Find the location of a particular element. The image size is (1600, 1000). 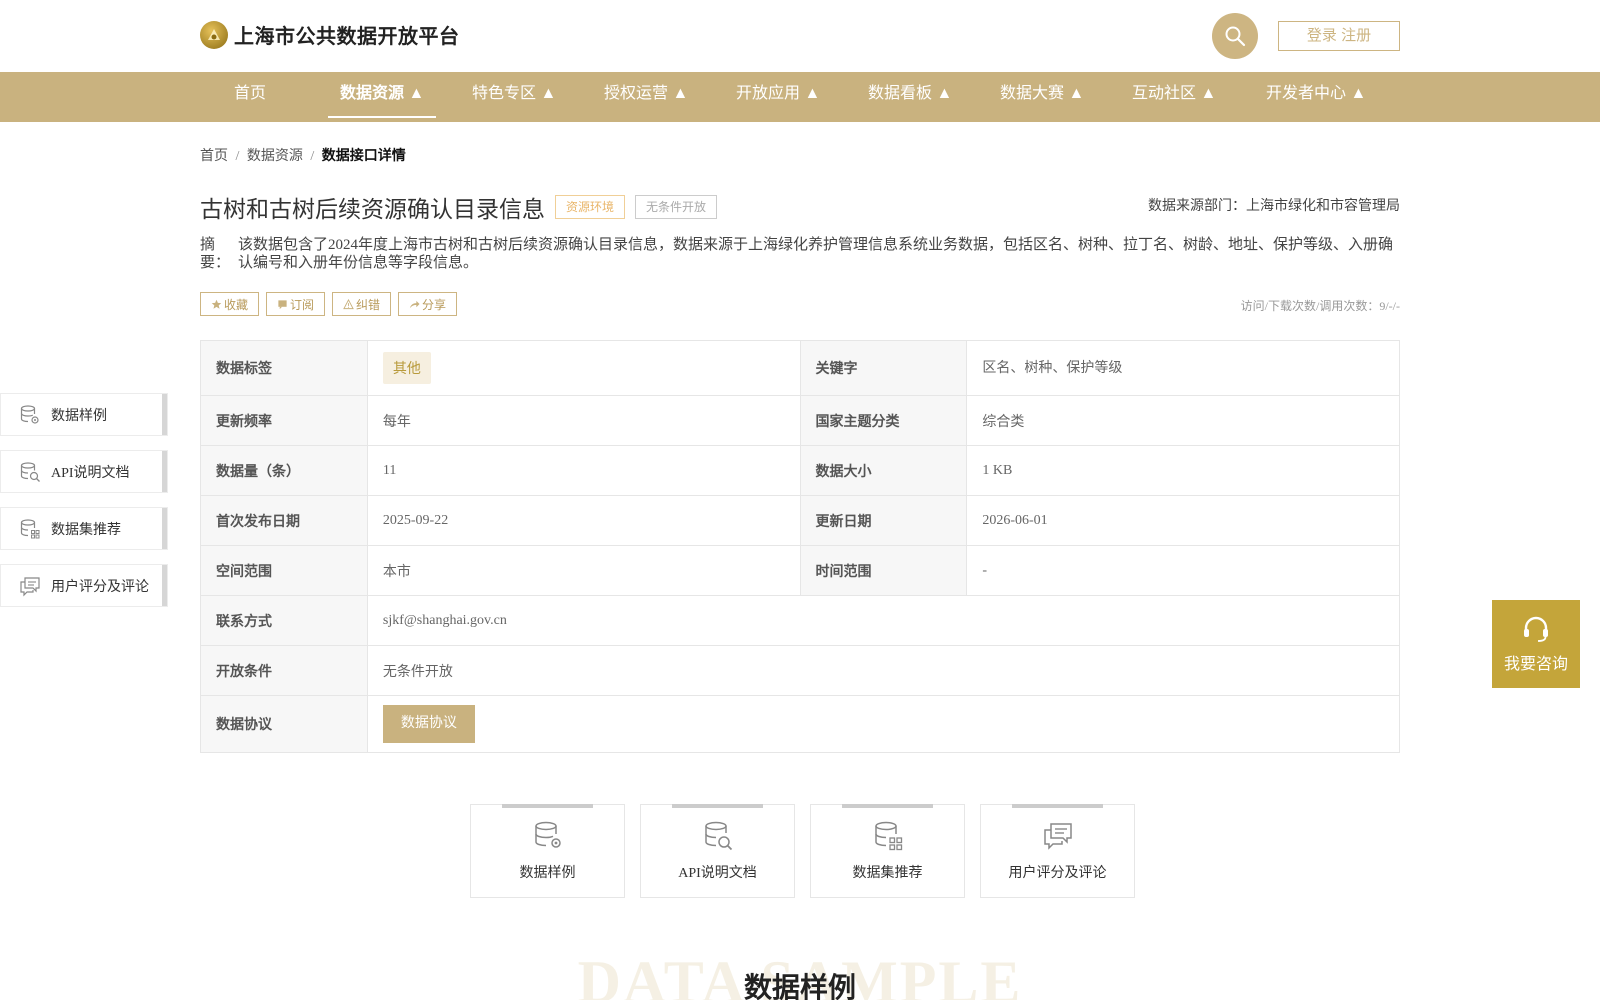

nav-item-community: 互动社区 ▲ is located at coordinates (1174, 97).